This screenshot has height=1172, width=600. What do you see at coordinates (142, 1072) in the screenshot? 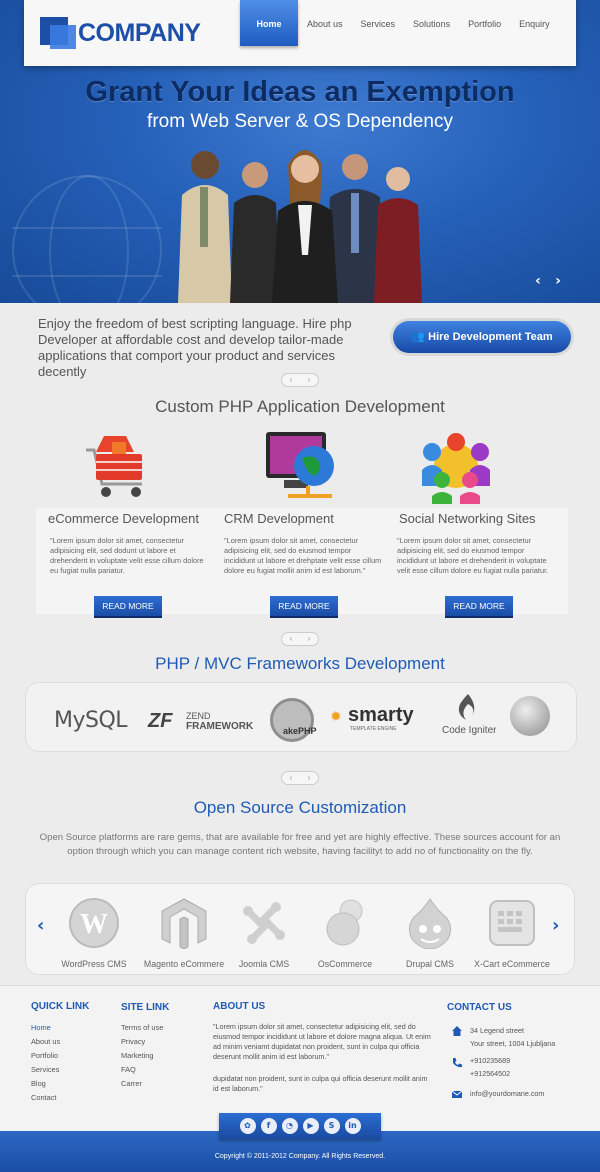
I see `footer-link-faq: FAQ` at bounding box center [142, 1072].